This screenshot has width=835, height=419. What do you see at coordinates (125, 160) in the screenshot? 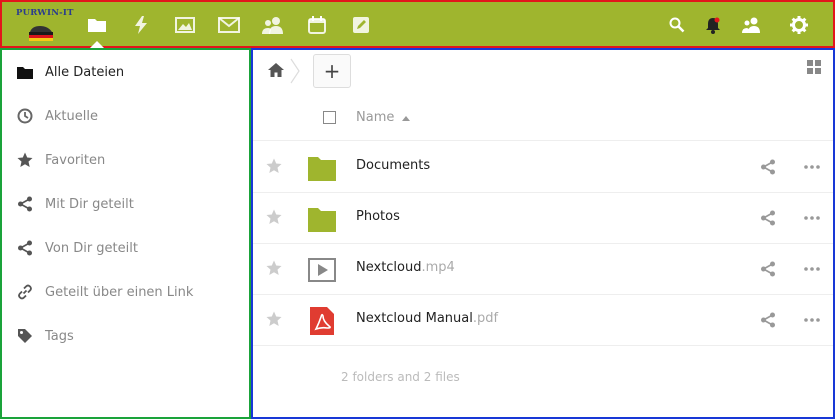
I see `sidebar-item-favorites: Favoriten` at bounding box center [125, 160].